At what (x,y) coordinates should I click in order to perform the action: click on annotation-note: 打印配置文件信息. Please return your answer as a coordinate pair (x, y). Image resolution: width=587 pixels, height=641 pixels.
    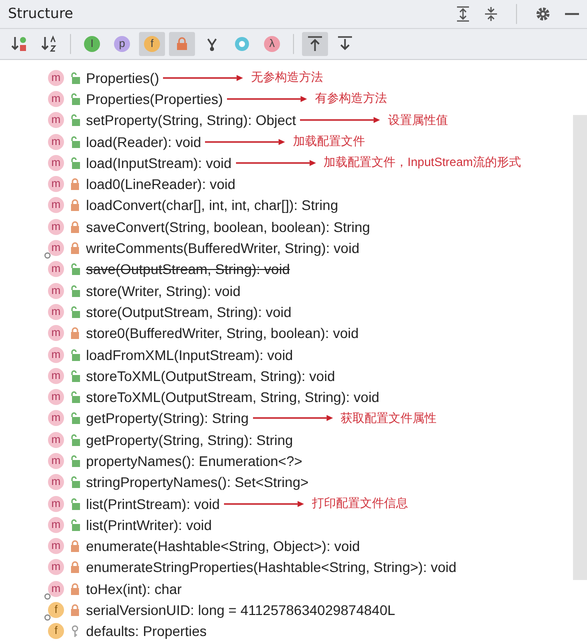
    Looking at the image, I should click on (360, 503).